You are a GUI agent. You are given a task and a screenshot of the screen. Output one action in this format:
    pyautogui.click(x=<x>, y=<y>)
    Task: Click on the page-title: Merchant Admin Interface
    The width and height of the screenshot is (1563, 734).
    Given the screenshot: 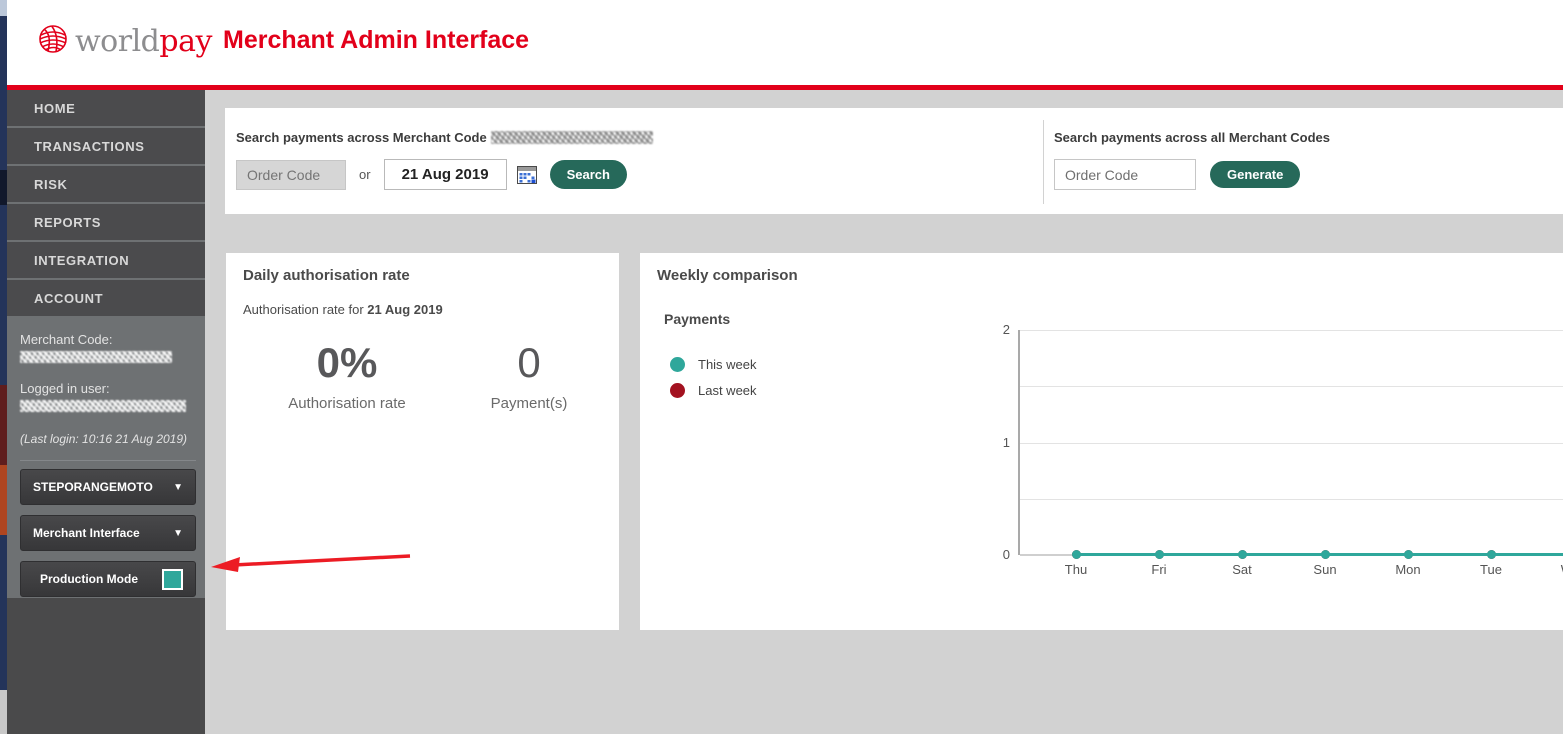 What is the action you would take?
    pyautogui.click(x=376, y=40)
    